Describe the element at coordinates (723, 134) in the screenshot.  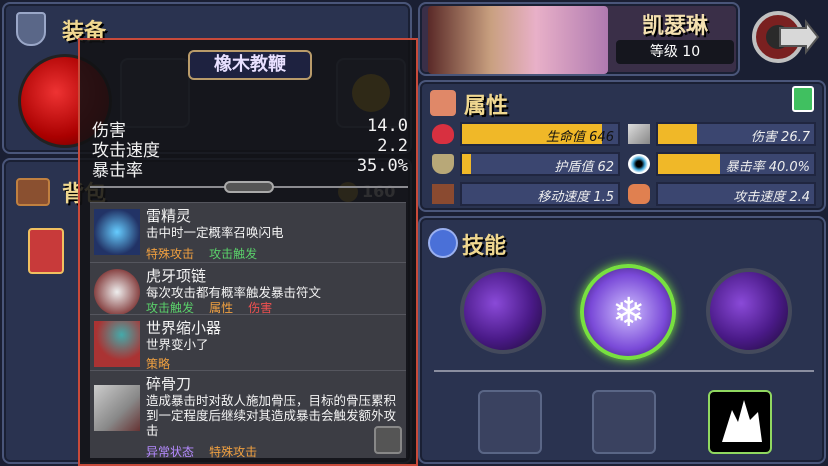
I see `attr-damage: 伤害 26.7` at that location.